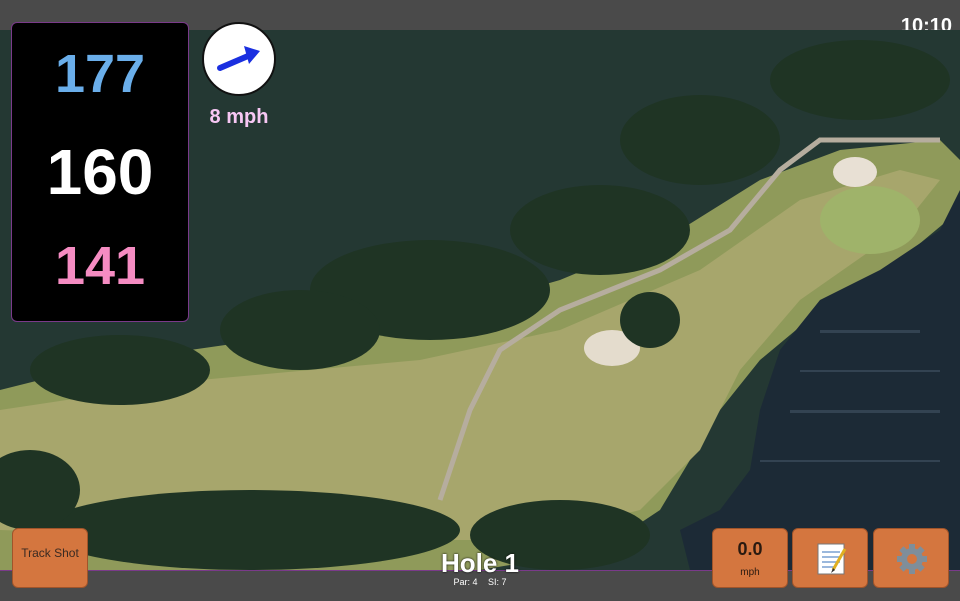  Describe the element at coordinates (465, 582) in the screenshot. I see `hole-par: Par: 4` at that location.